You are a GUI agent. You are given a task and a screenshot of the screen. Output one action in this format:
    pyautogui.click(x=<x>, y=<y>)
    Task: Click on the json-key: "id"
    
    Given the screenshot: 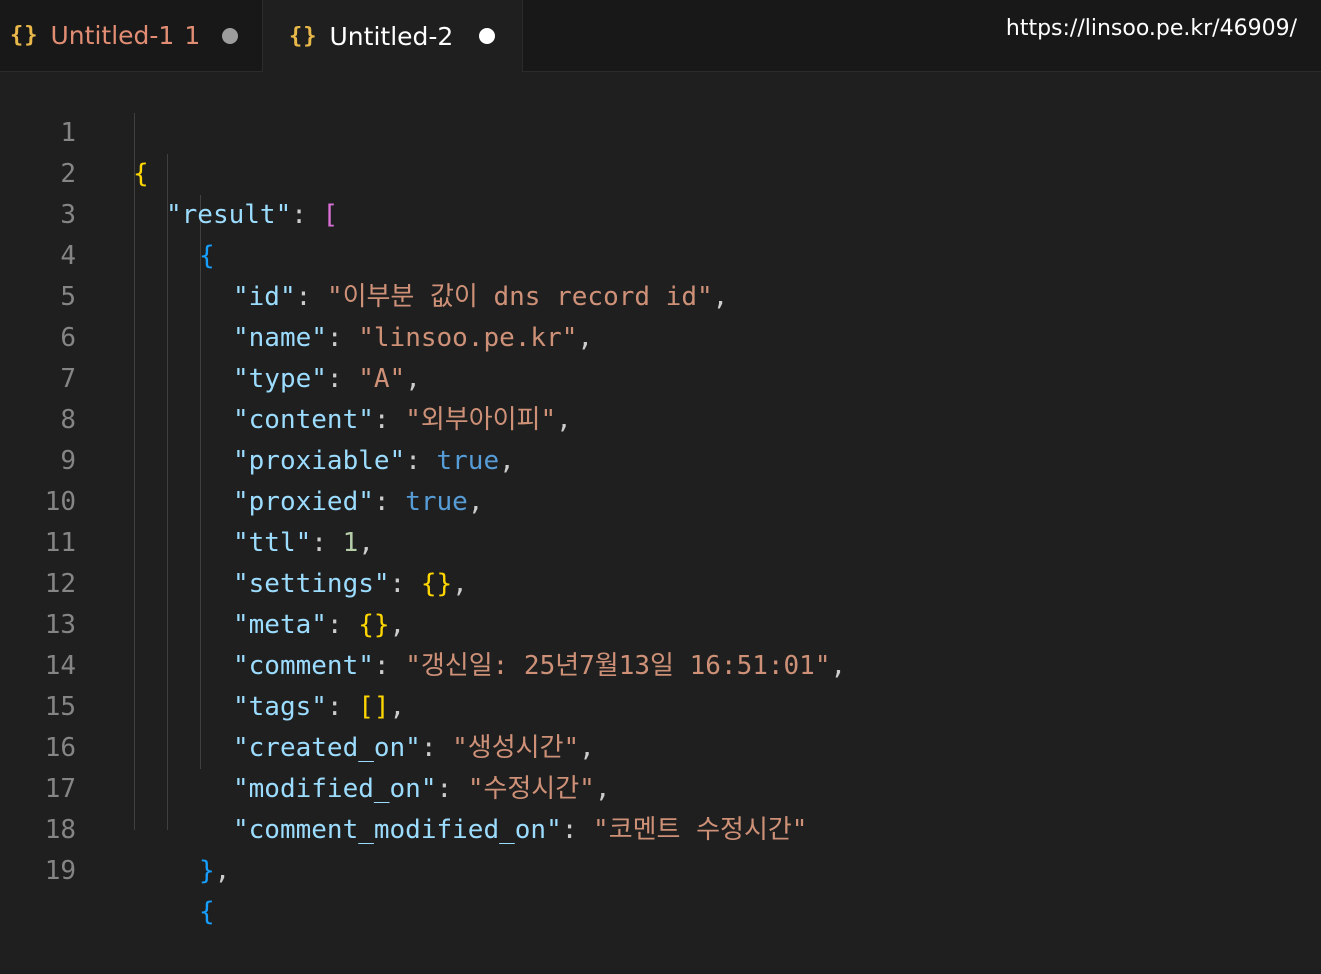 What is the action you would take?
    pyautogui.click(x=264, y=297)
    